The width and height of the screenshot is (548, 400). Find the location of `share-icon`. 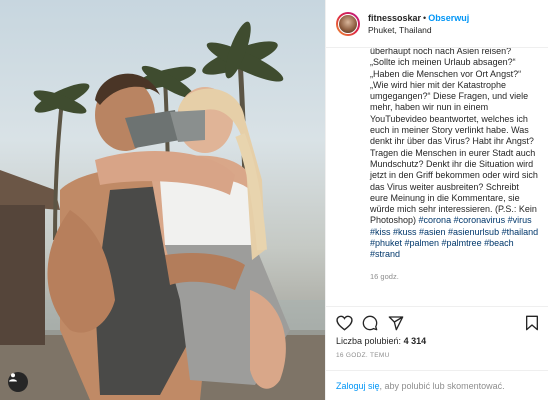

share-icon is located at coordinates (396, 324).